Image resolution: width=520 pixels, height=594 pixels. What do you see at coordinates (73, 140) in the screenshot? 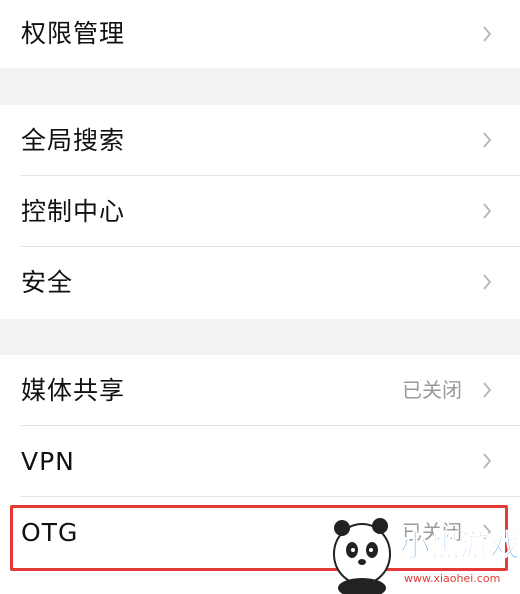
I see `settings-item-label: 全局搜索` at bounding box center [73, 140].